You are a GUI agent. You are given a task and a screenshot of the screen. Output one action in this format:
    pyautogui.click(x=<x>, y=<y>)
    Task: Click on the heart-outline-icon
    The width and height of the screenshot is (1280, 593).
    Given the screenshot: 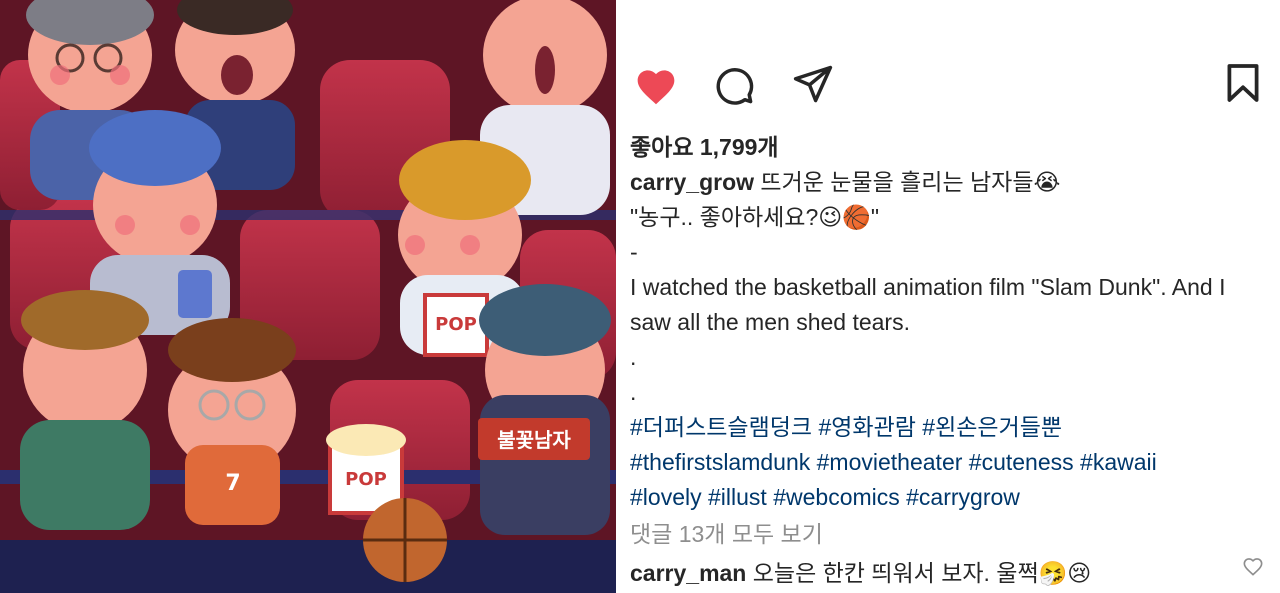 What is the action you would take?
    pyautogui.click(x=1253, y=567)
    